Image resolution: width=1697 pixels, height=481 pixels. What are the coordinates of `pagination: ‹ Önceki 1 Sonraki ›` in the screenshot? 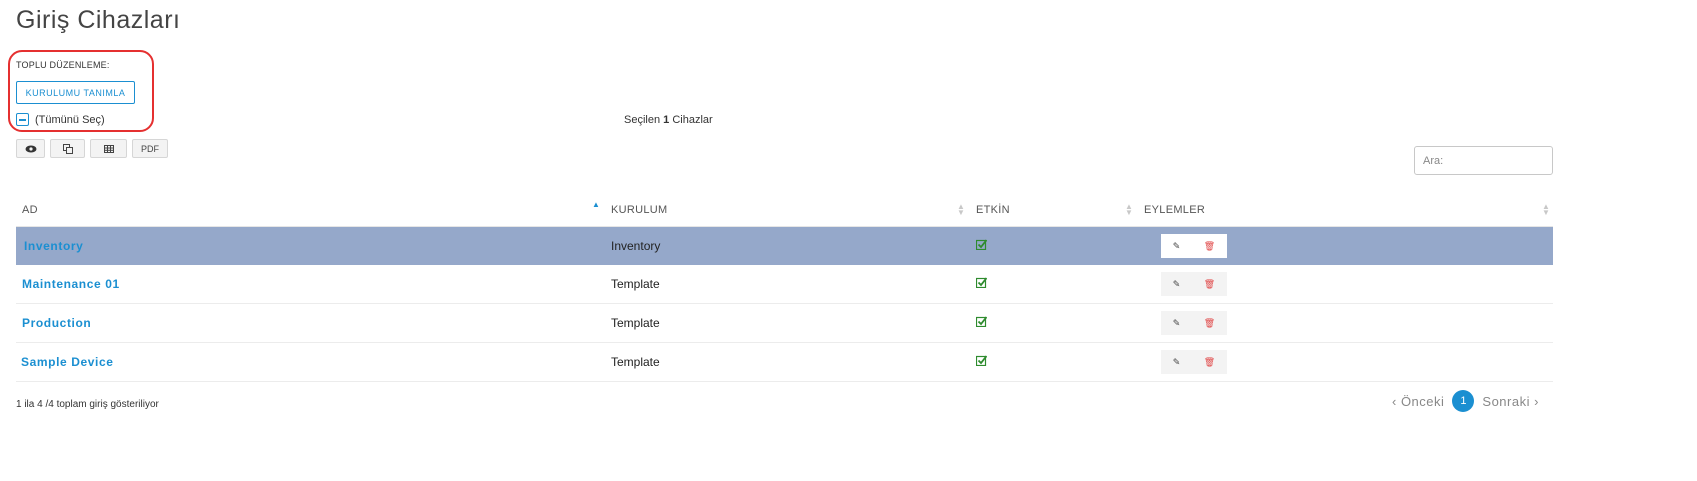 It's located at (1465, 401).